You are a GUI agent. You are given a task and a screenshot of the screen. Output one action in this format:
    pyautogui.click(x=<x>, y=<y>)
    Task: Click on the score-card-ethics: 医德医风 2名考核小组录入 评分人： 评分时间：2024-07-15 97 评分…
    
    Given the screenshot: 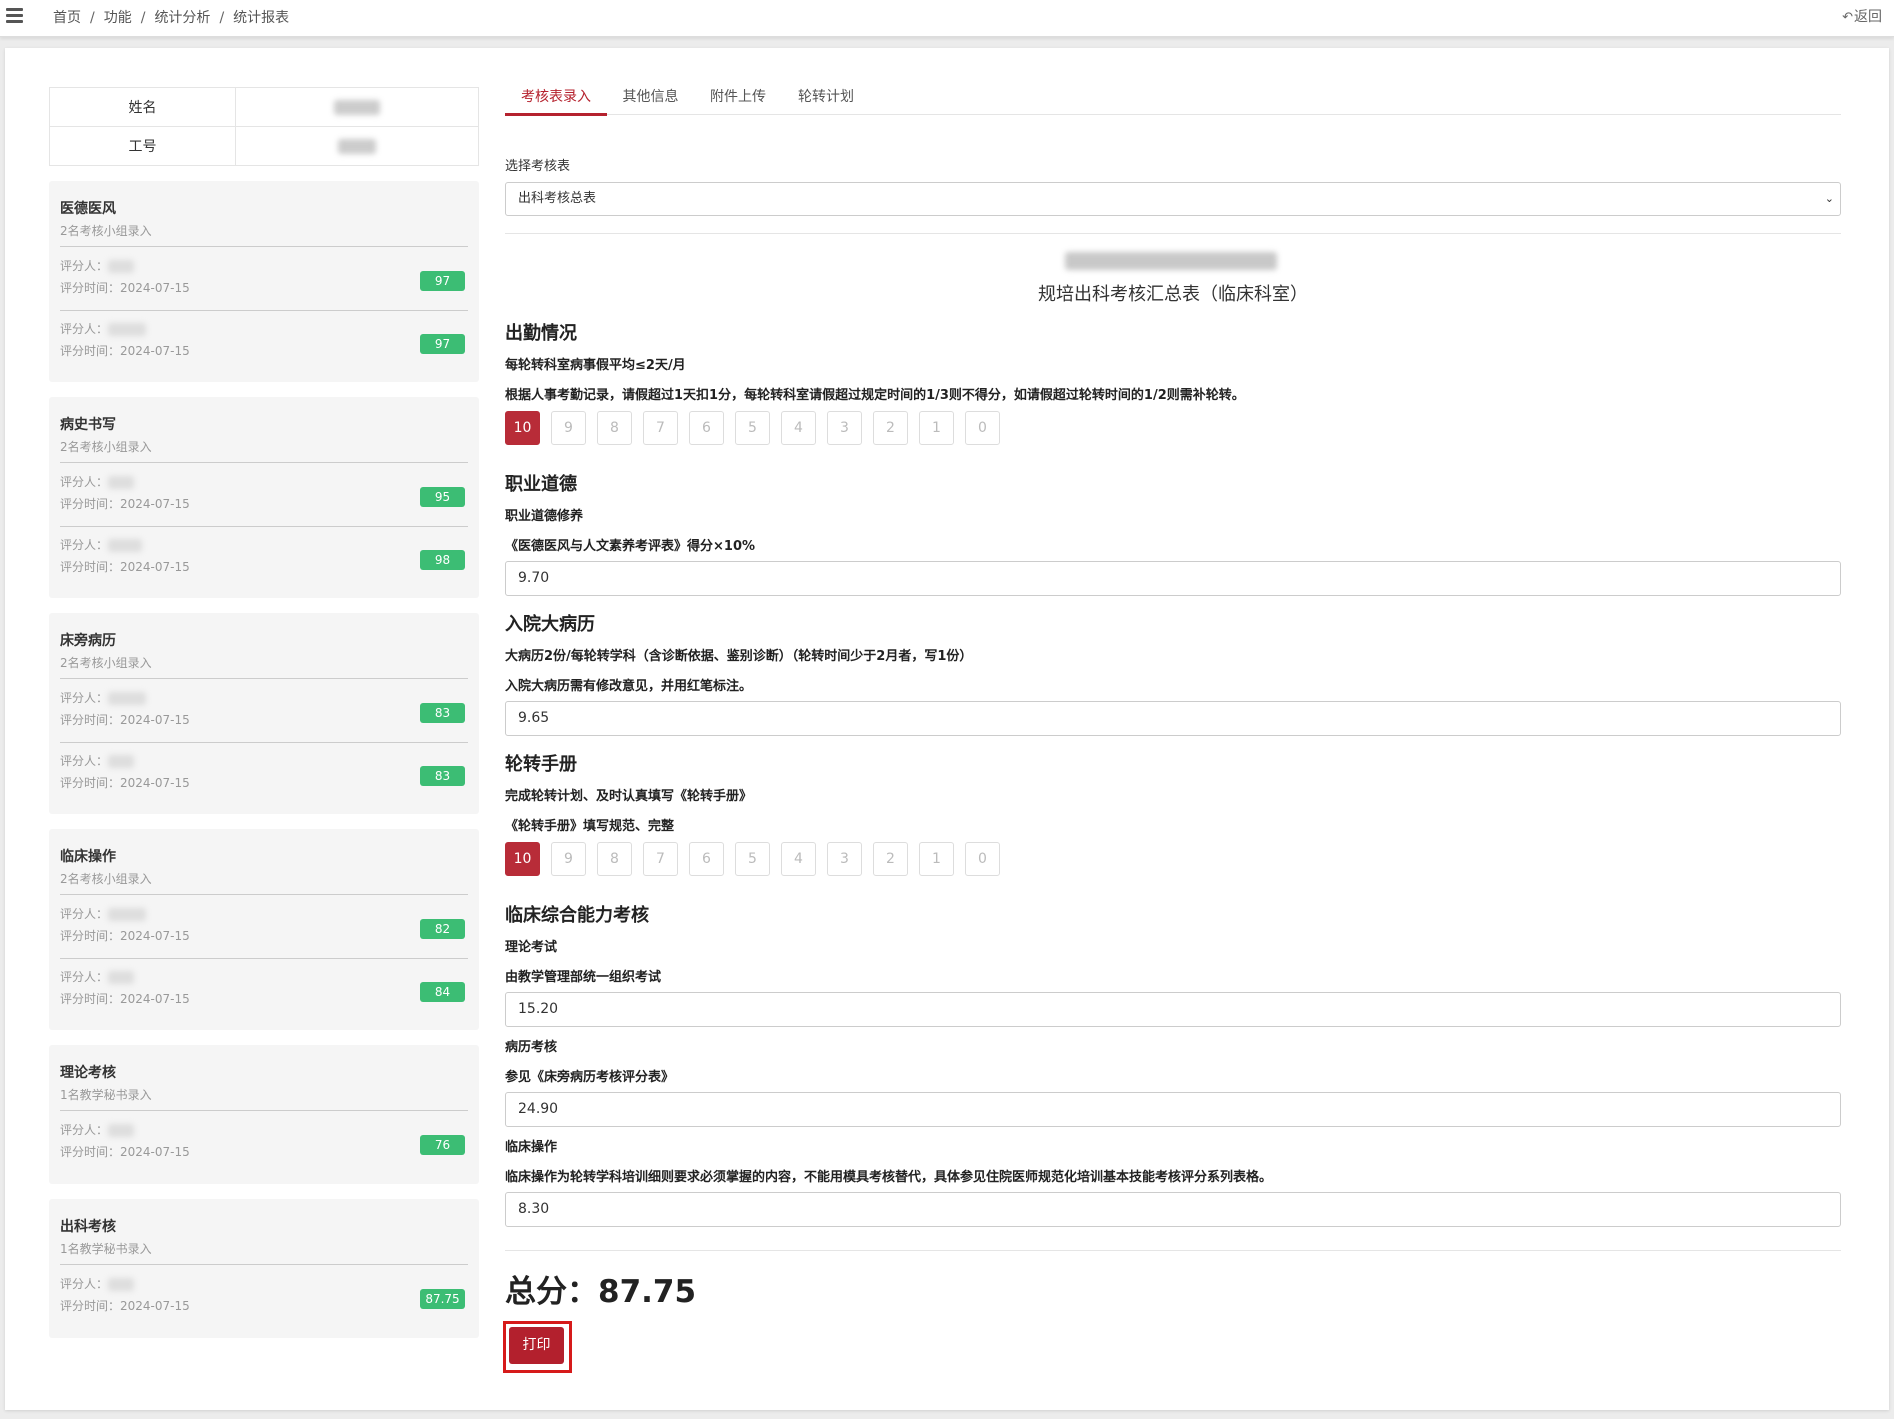 What is the action you would take?
    pyautogui.click(x=264, y=281)
    